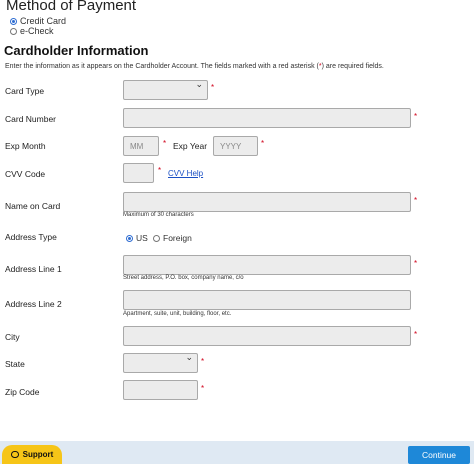 Image resolution: width=474 pixels, height=464 pixels. I want to click on address-type-option-label: Foreign, so click(177, 238).